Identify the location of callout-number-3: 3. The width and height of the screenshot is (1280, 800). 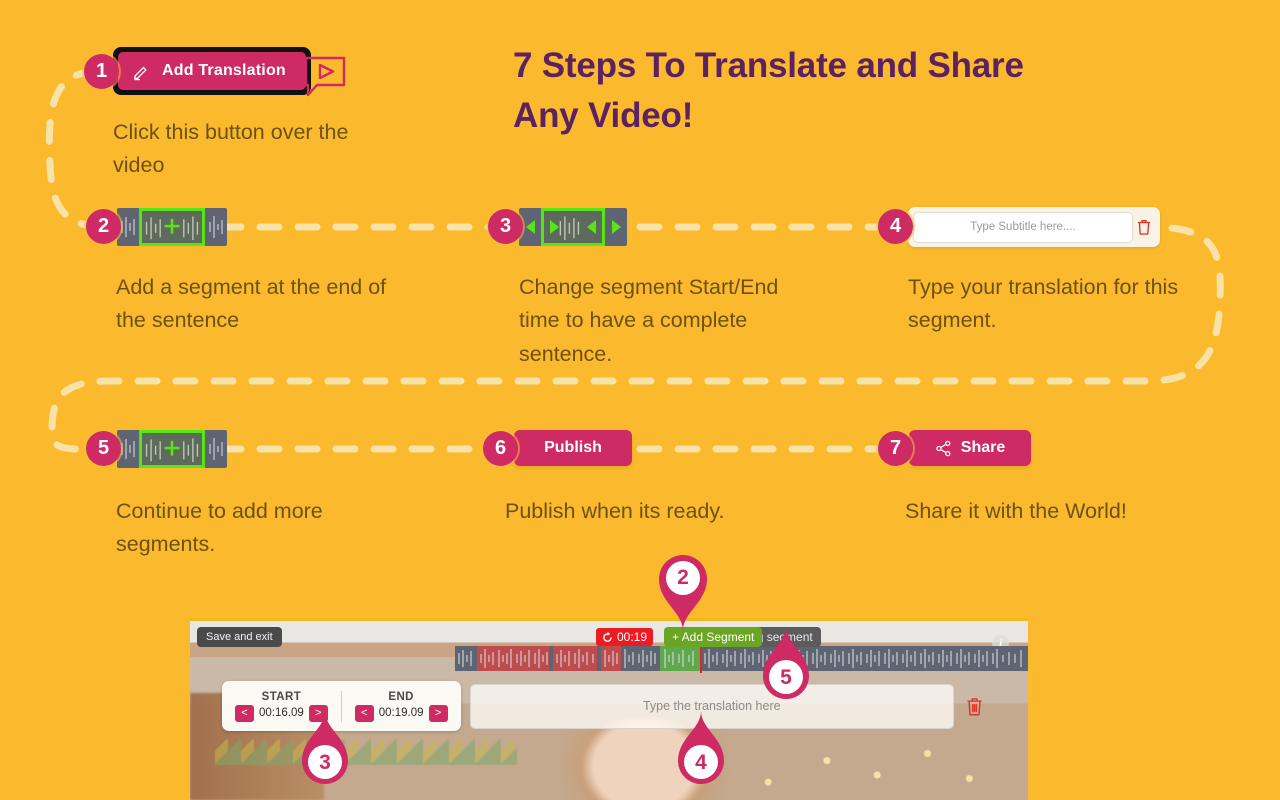
(325, 762).